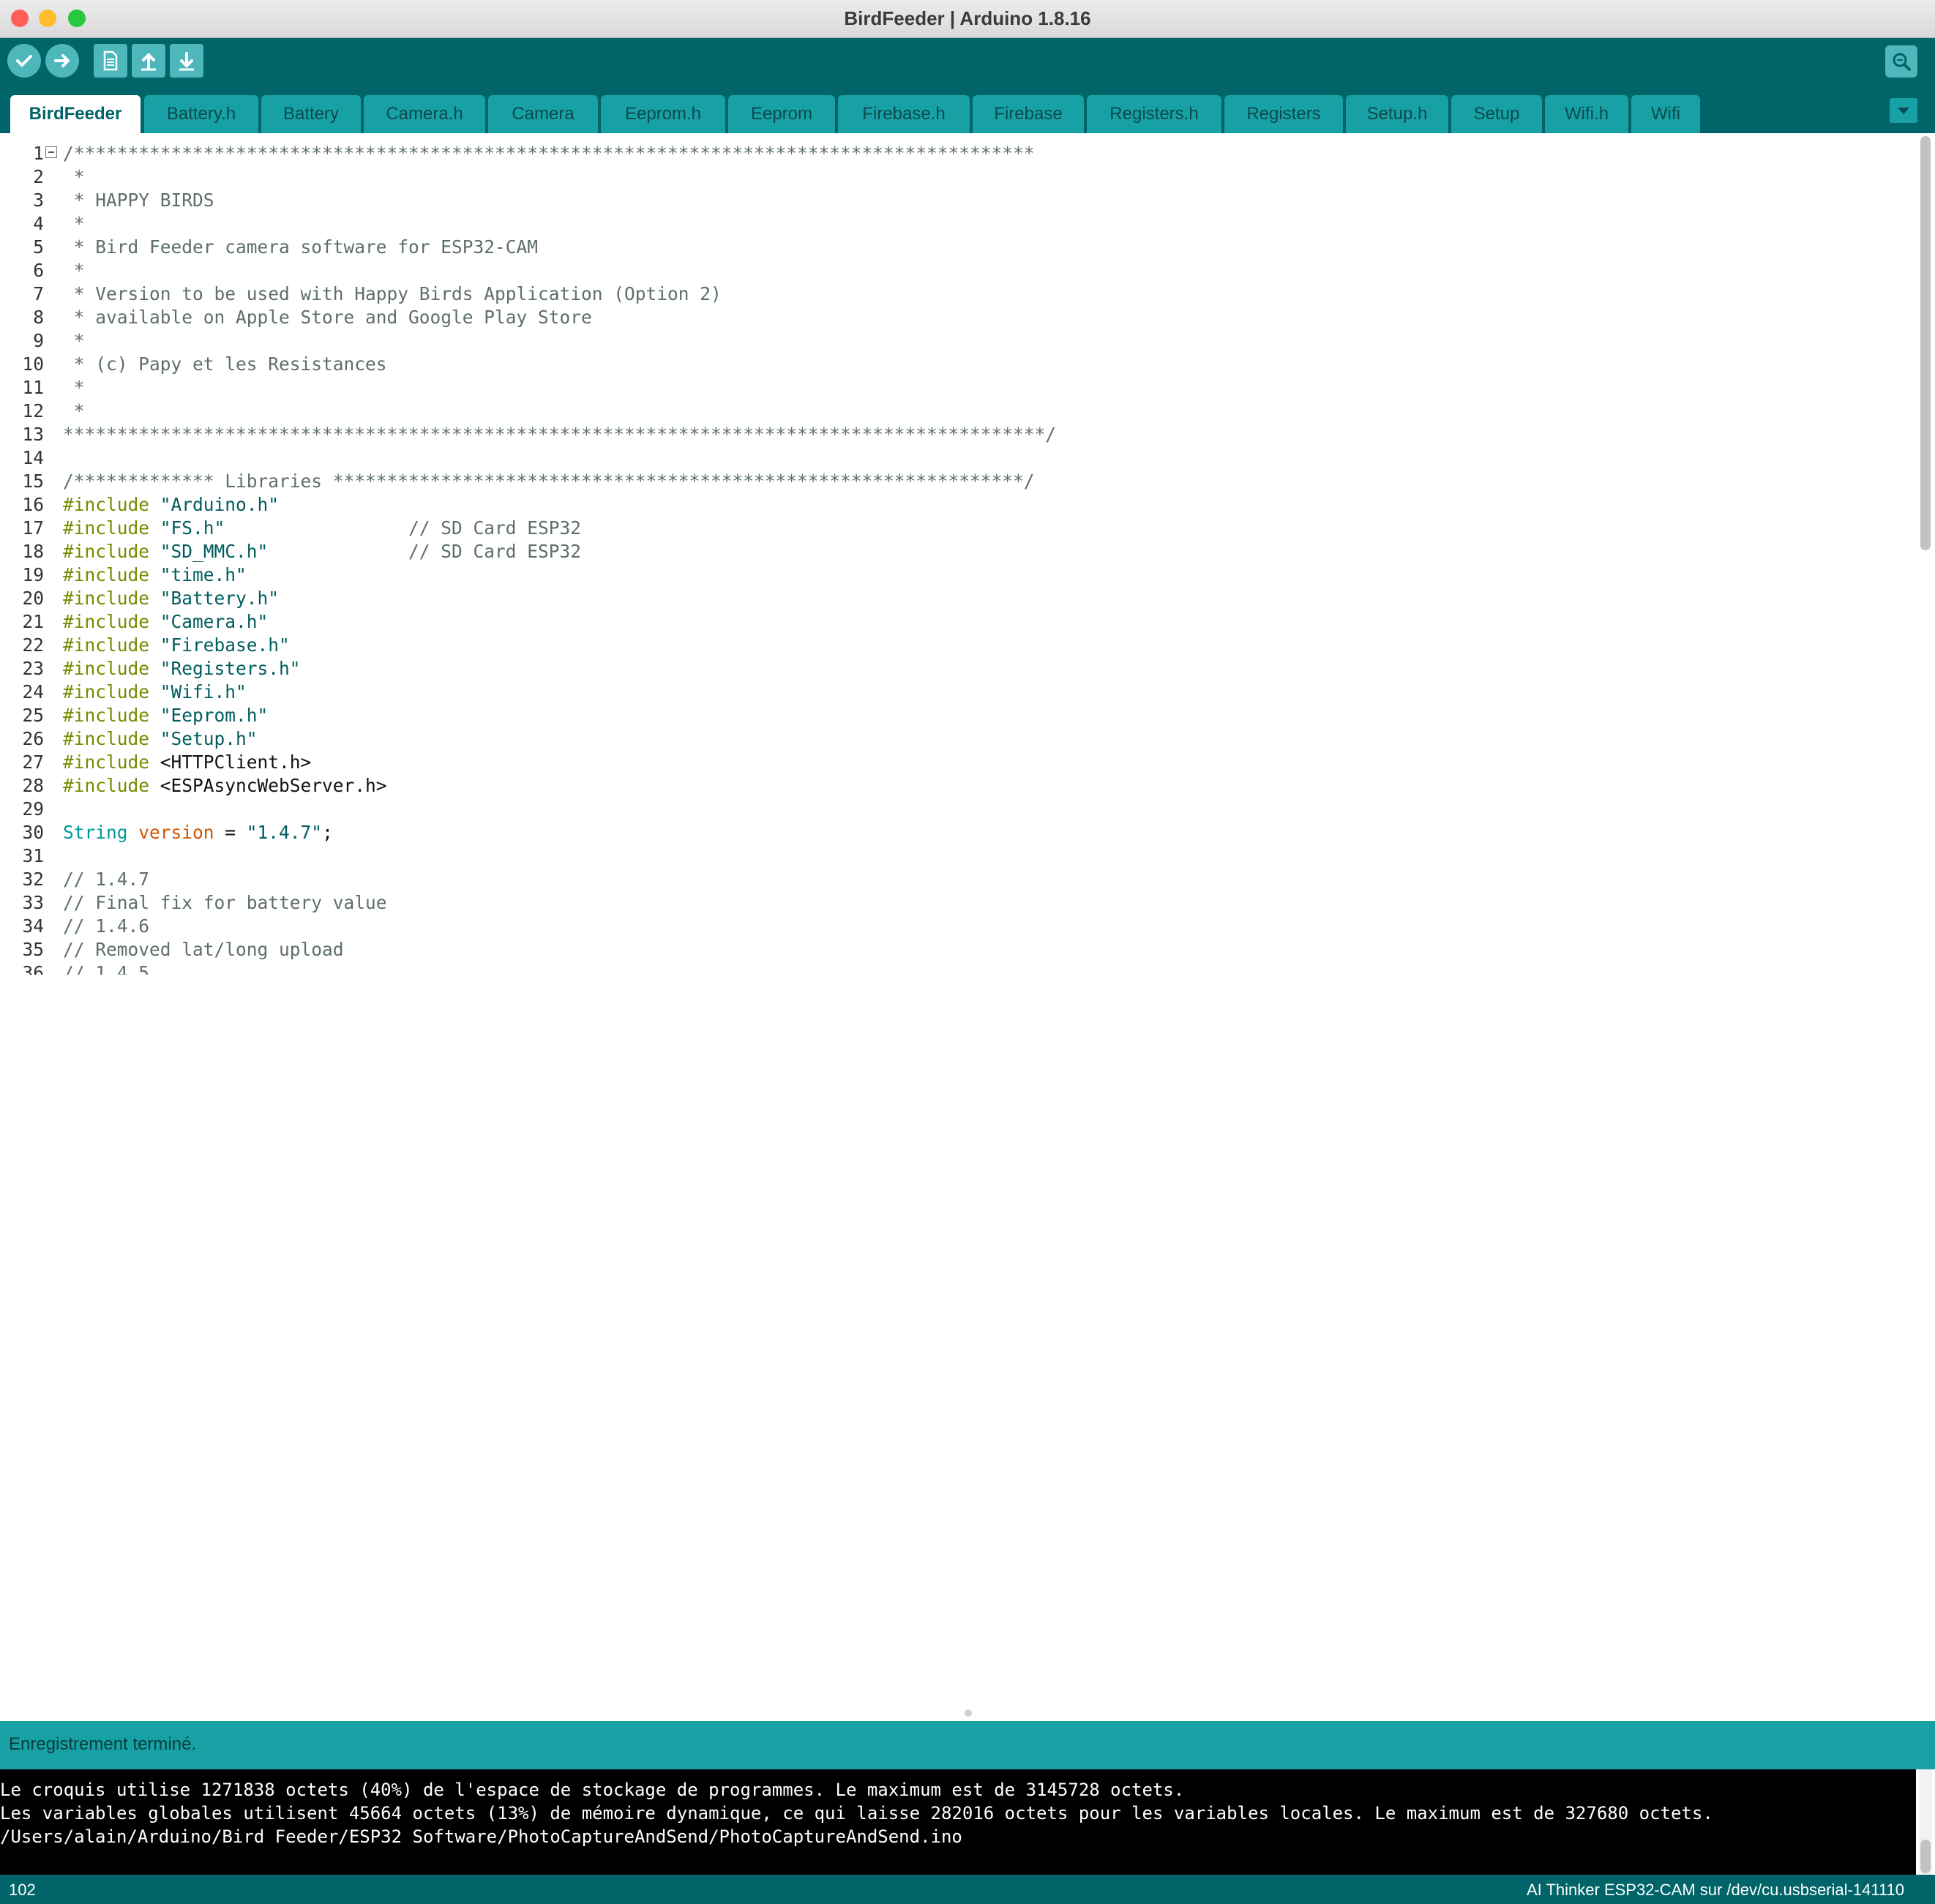  I want to click on code-line: 2 *, so click(958, 177).